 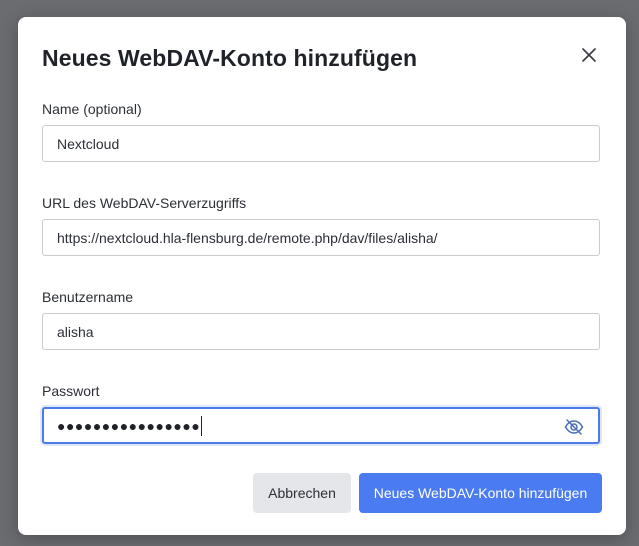 I want to click on close-icon, so click(x=589, y=55).